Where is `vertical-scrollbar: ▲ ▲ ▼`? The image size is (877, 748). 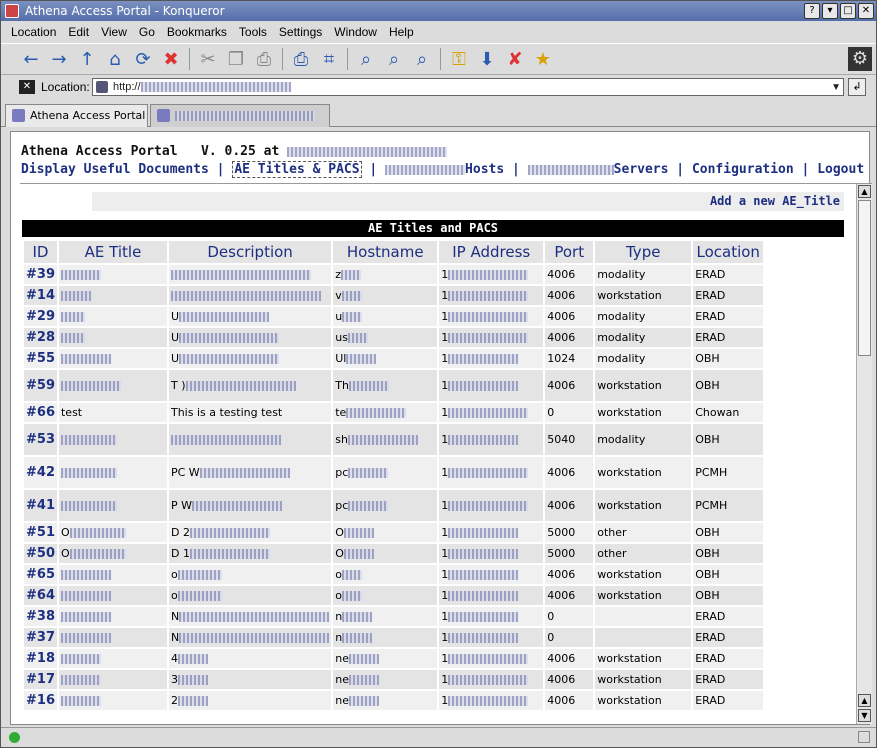
vertical-scrollbar: ▲ ▲ ▼ is located at coordinates (864, 454).